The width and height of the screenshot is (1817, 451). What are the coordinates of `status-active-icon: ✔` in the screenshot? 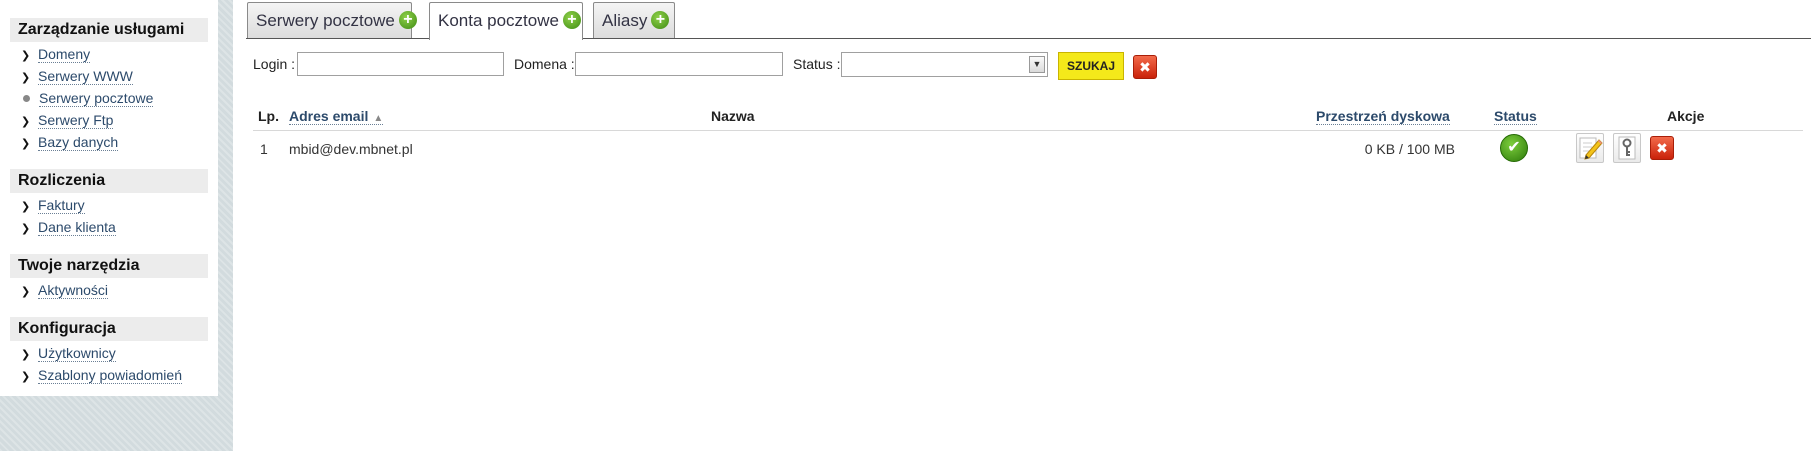 It's located at (1514, 148).